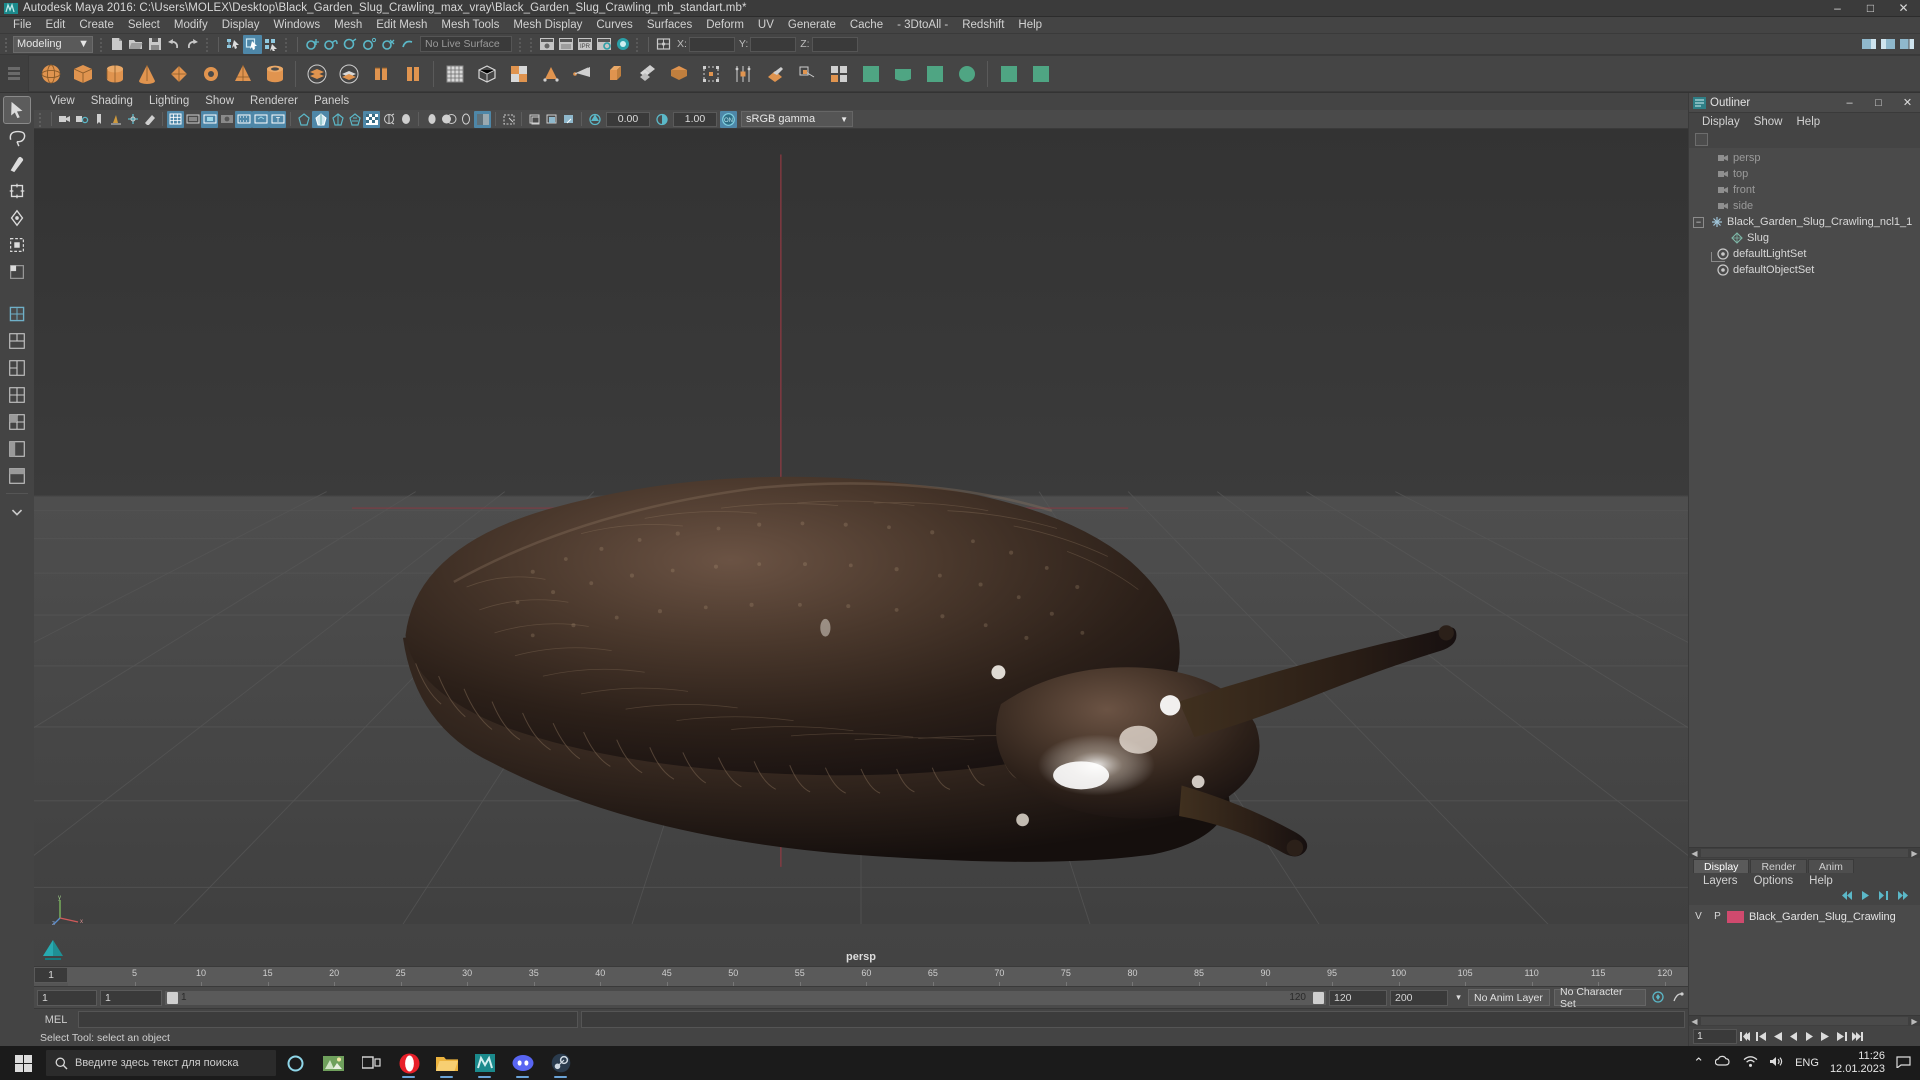 The image size is (1920, 1080). I want to click on menu-item-display: Display, so click(241, 25).